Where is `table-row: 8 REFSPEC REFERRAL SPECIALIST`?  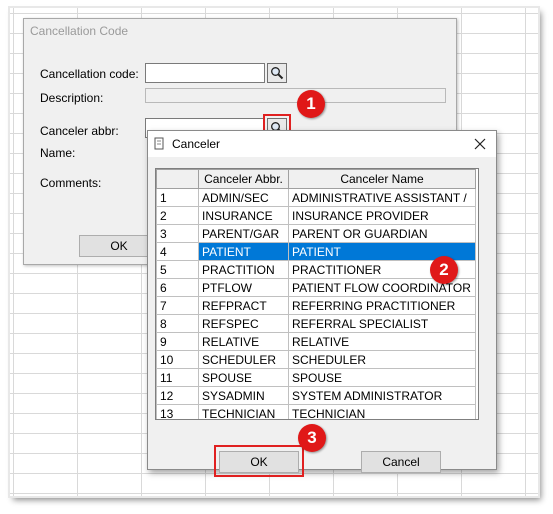 table-row: 8 REFSPEC REFERRAL SPECIALIST is located at coordinates (316, 323).